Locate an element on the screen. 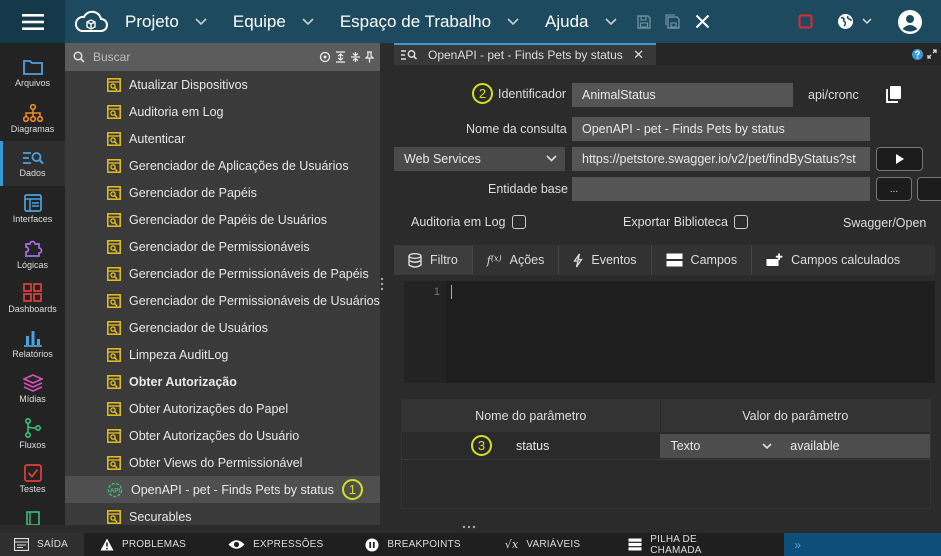 The image size is (941, 556). tests-icon is located at coordinates (32, 472).